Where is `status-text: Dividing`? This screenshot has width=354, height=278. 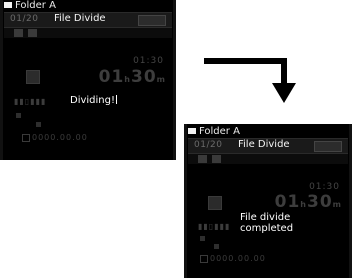
status-text: Dividing is located at coordinates (90, 100).